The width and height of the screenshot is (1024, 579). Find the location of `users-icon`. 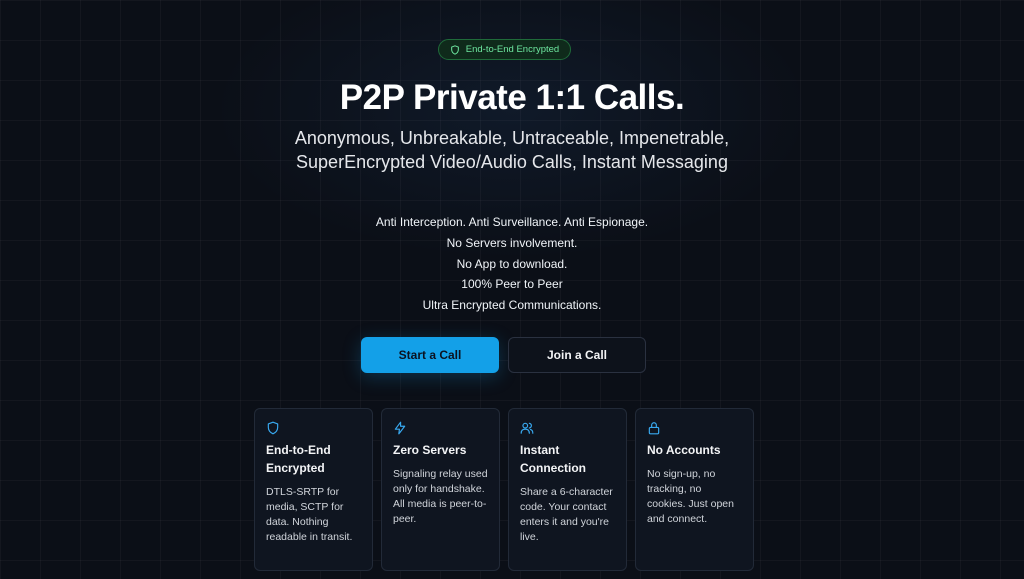

users-icon is located at coordinates (527, 428).